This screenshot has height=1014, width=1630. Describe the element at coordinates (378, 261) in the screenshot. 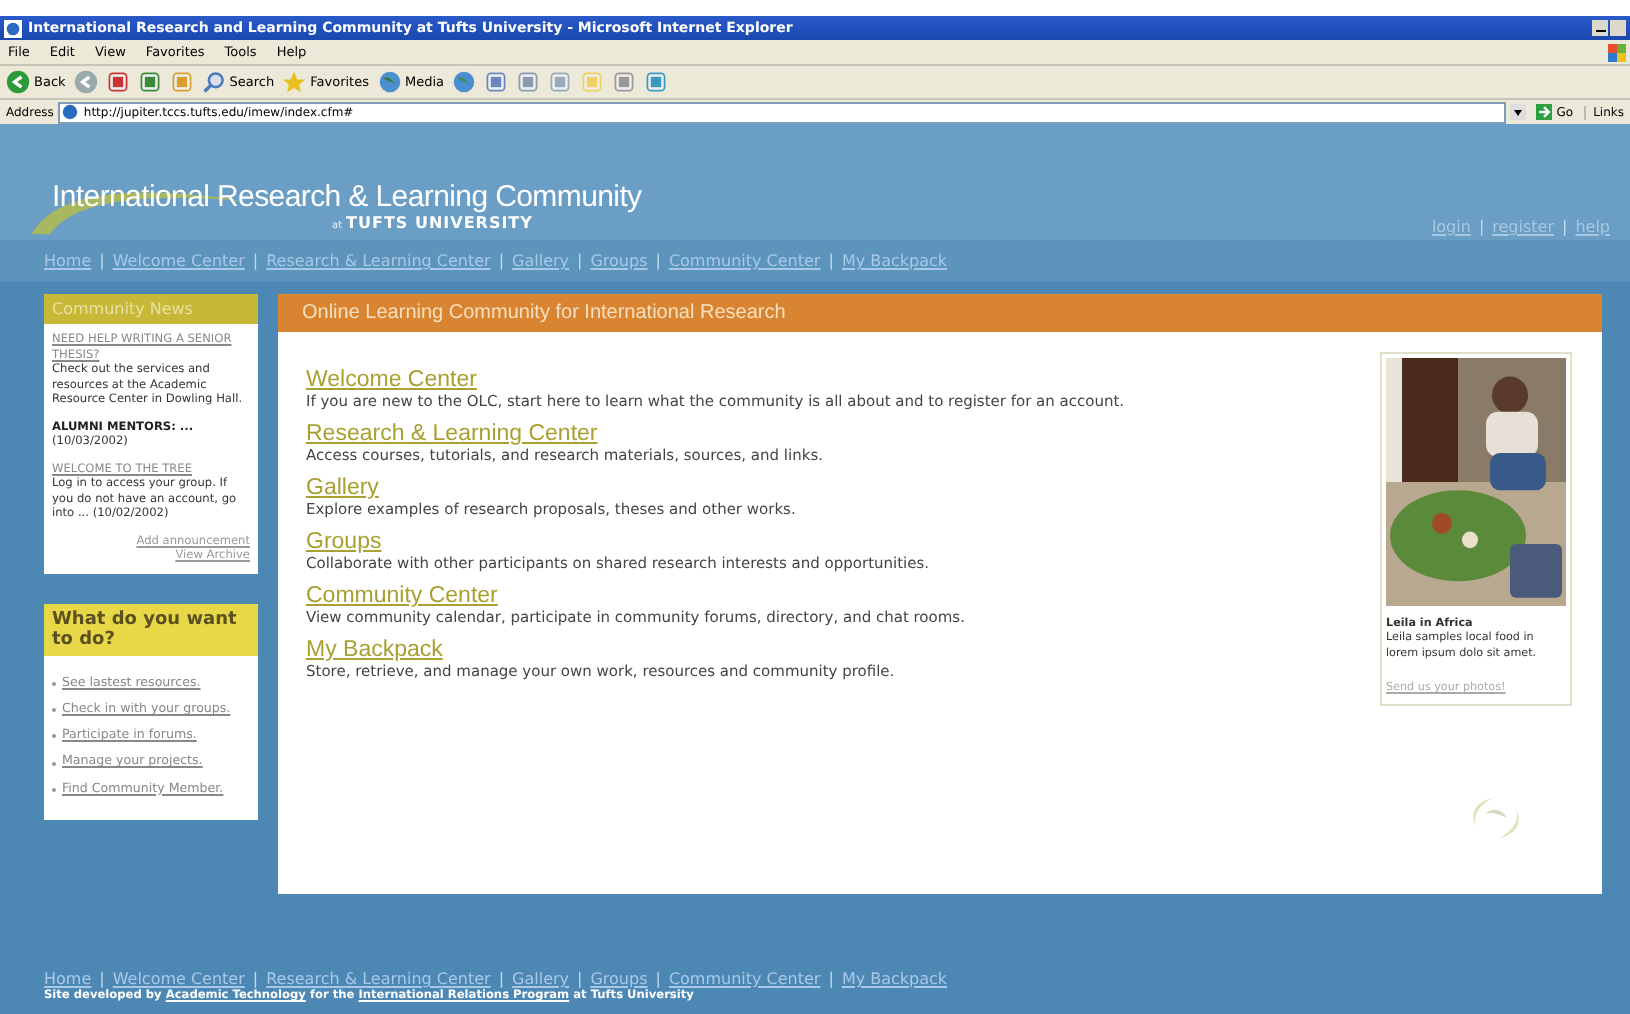

I see `nav-link: Research & Learning Center` at that location.